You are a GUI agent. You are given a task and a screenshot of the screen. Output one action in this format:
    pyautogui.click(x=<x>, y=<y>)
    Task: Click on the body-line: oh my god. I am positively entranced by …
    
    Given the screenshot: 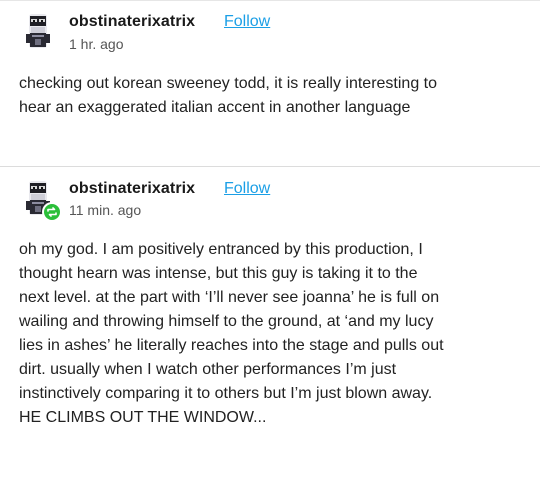 What is the action you would take?
    pyautogui.click(x=221, y=249)
    